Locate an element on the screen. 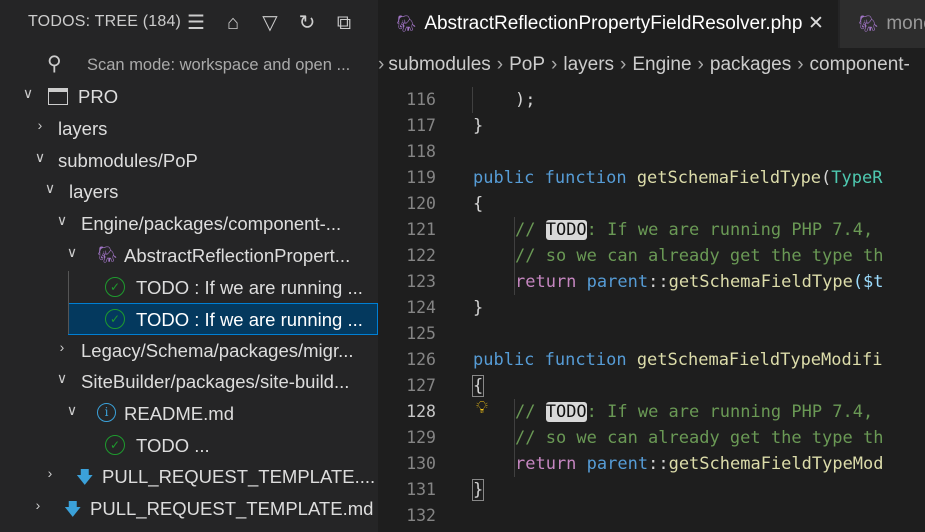 The height and width of the screenshot is (532, 925). tree-item-pull-request: › 🡇 PULL_REQUEST_TEMPLATE.md is located at coordinates (189, 508).